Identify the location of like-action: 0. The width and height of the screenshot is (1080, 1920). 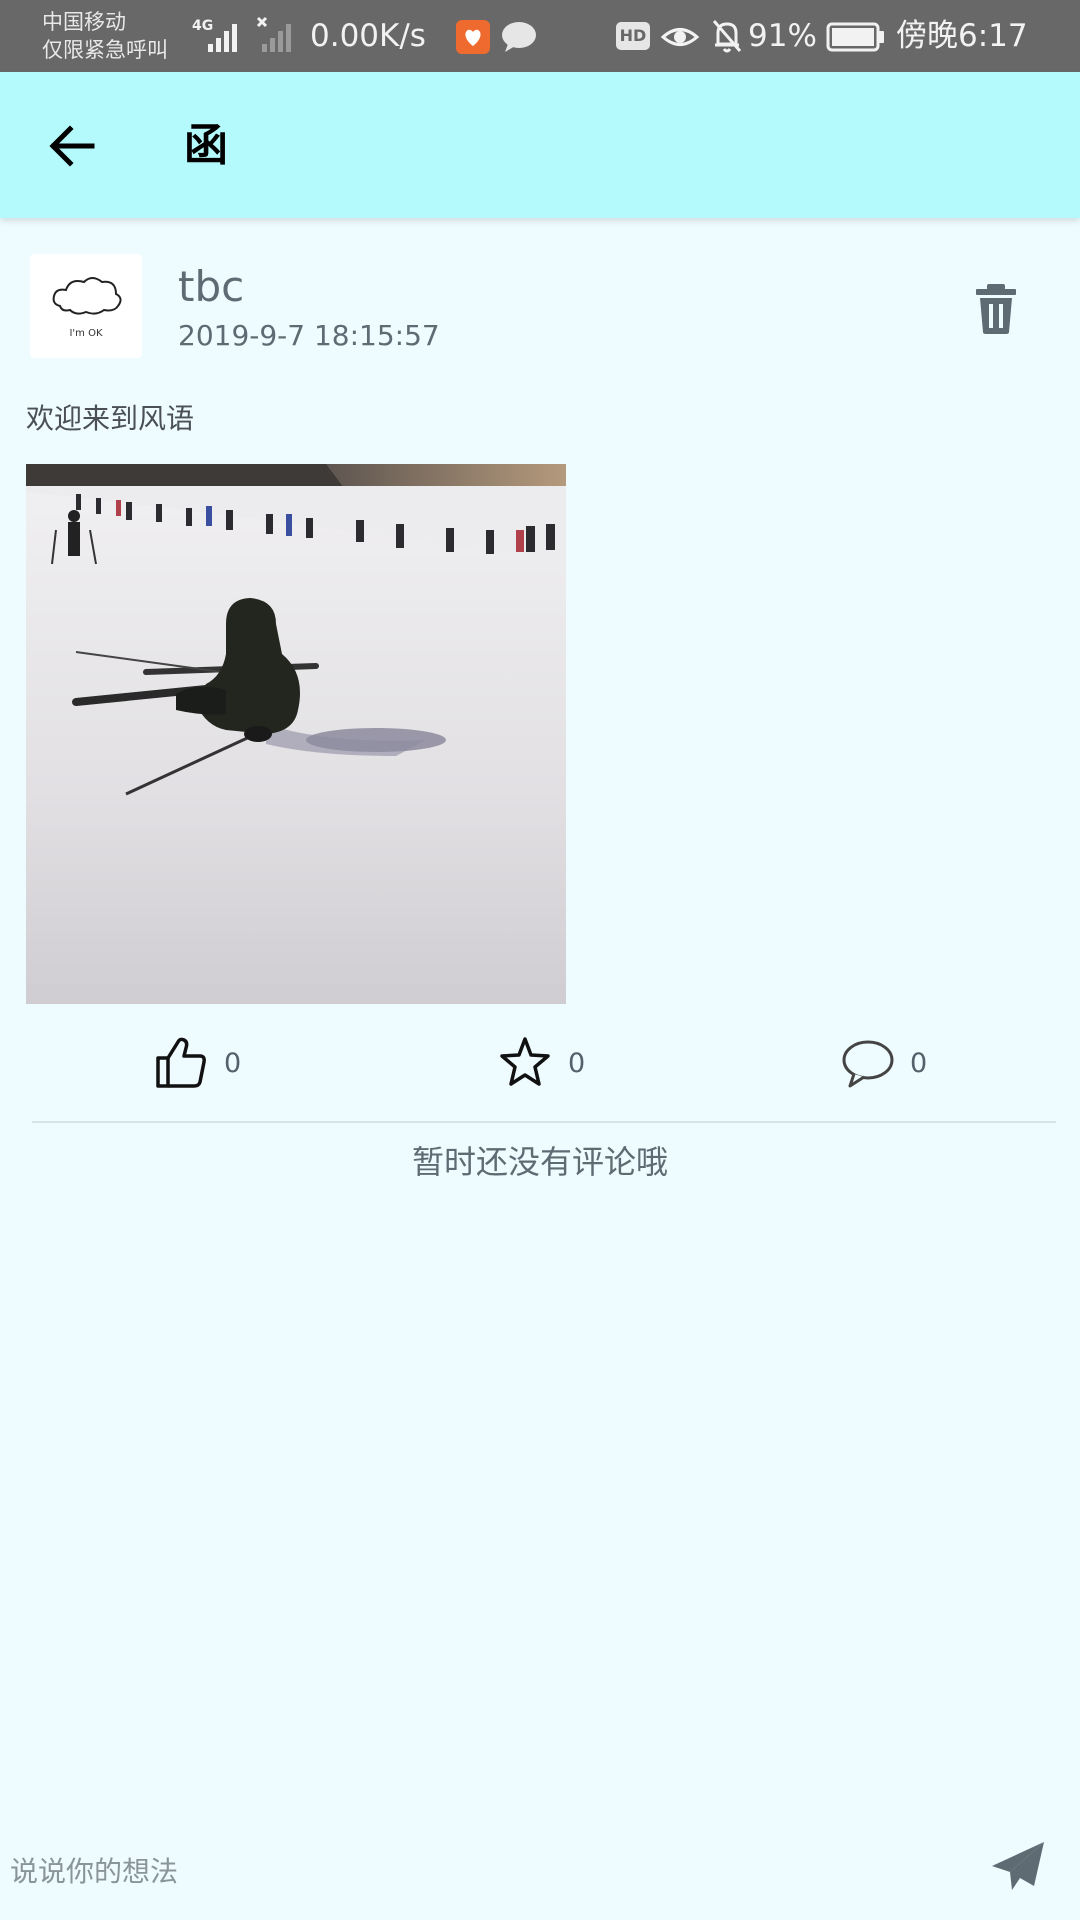
(197, 1064).